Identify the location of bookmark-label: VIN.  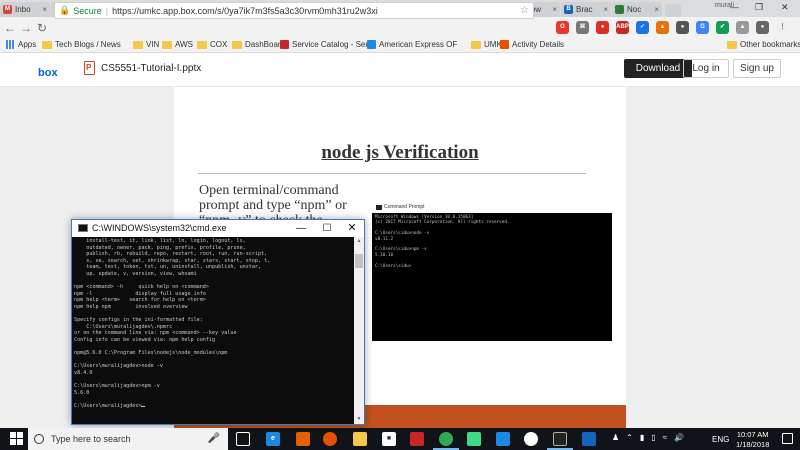
(153, 44).